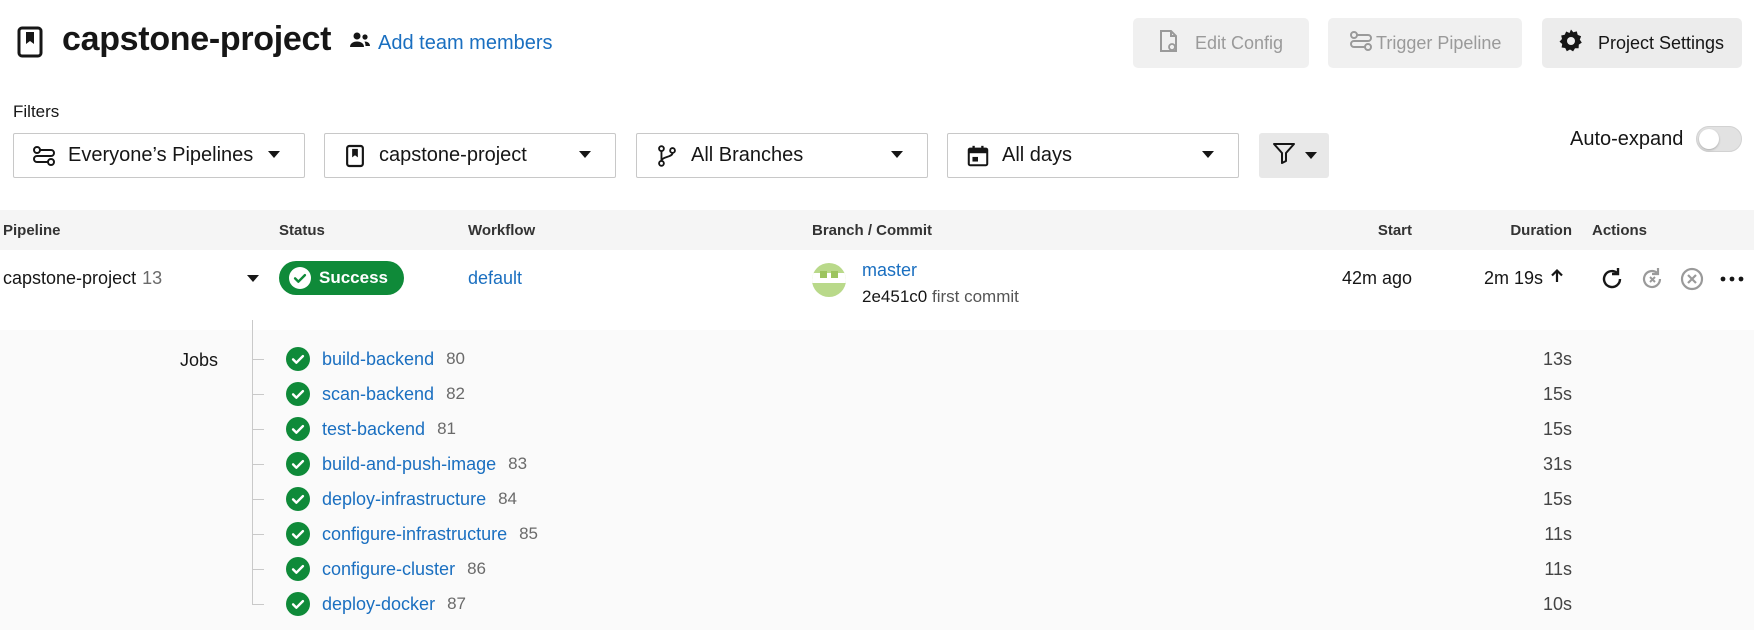 The image size is (1754, 642). Describe the element at coordinates (1612, 279) in the screenshot. I see `rerun-icon` at that location.